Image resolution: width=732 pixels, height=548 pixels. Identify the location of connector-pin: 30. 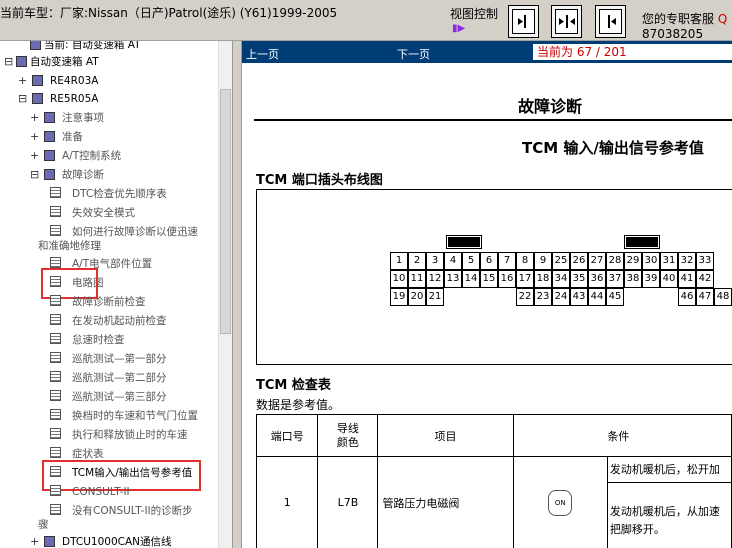
(651, 261).